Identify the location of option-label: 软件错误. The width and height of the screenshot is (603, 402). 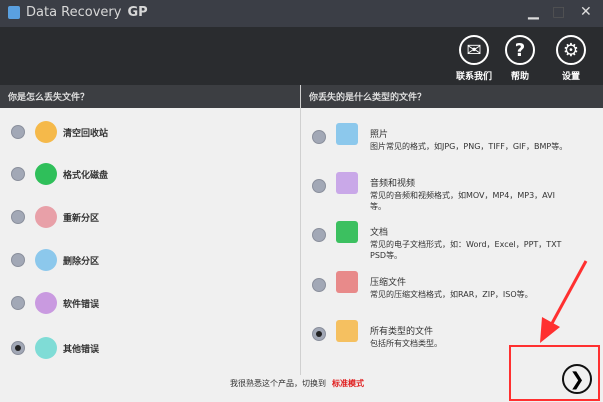
(81, 304).